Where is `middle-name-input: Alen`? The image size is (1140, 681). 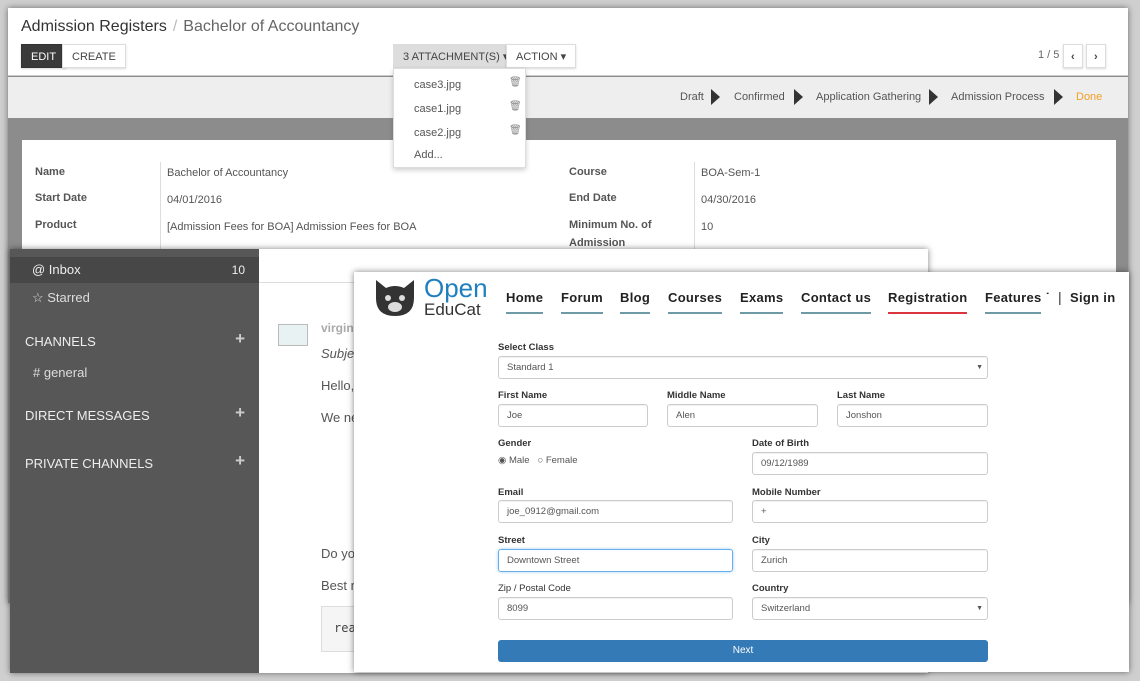 middle-name-input: Alen is located at coordinates (742, 415).